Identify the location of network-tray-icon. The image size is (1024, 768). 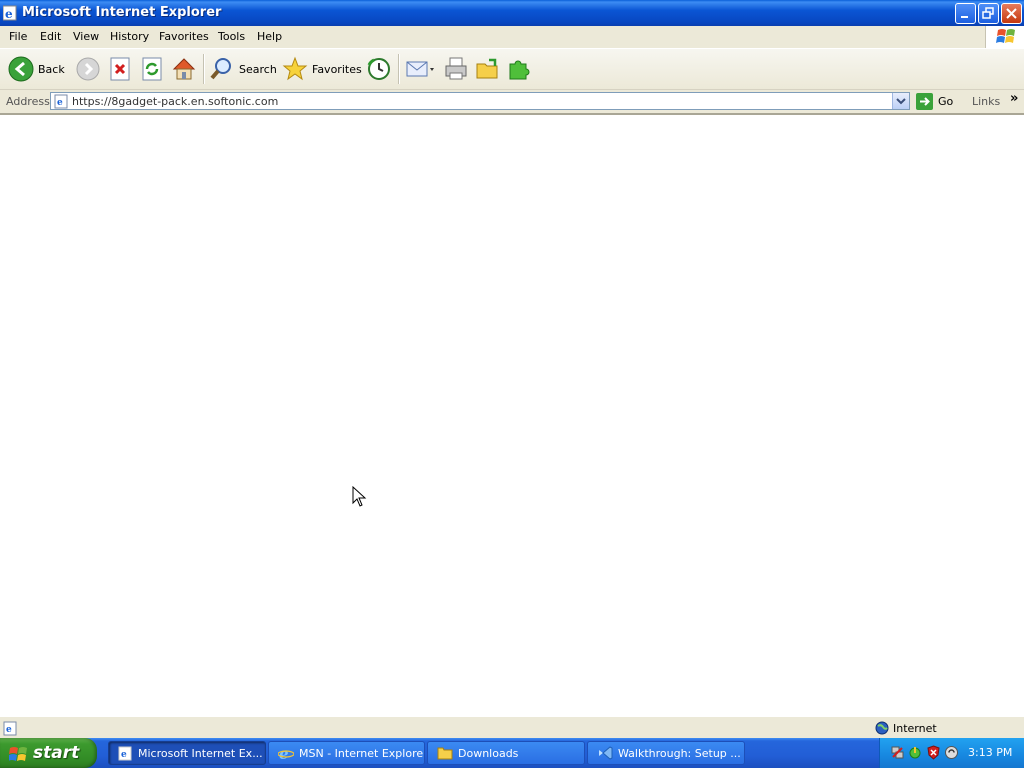
(897, 754).